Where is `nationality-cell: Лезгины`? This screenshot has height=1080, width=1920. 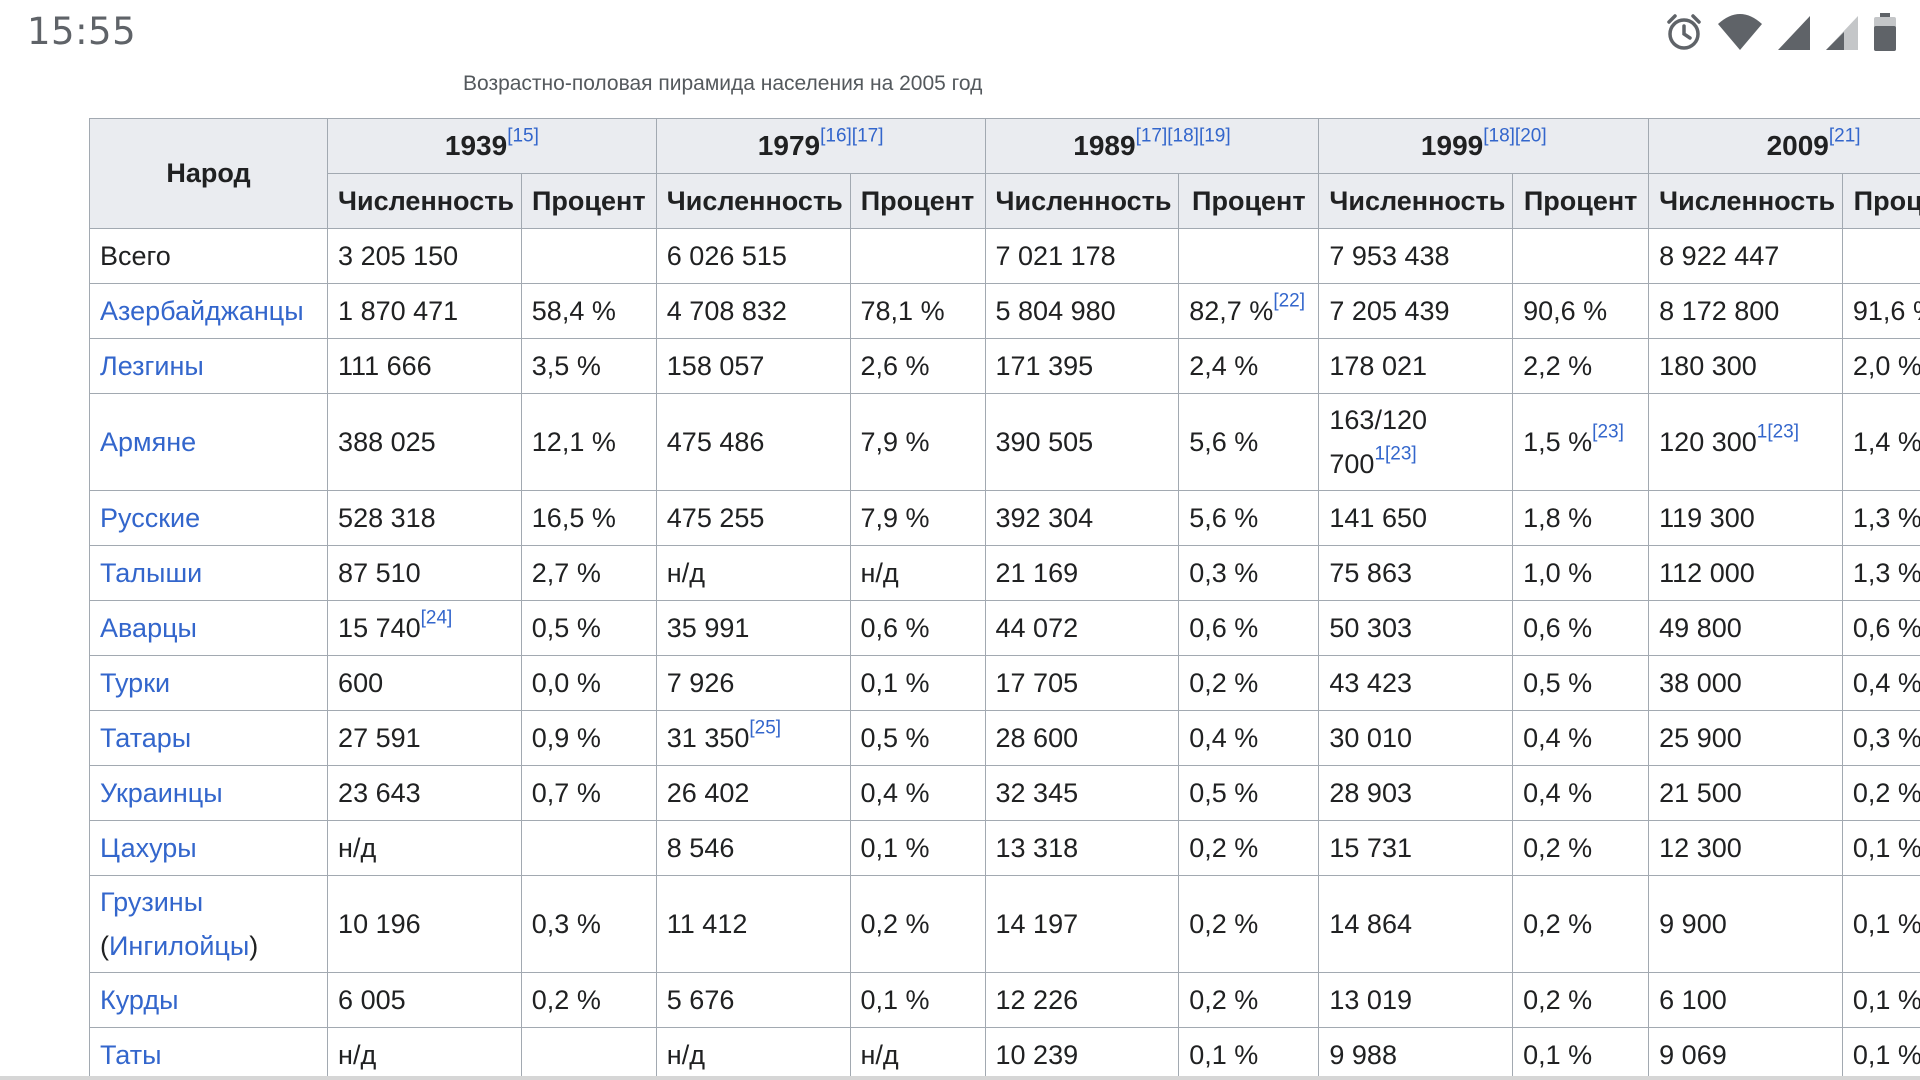
nationality-cell: Лезгины is located at coordinates (209, 366).